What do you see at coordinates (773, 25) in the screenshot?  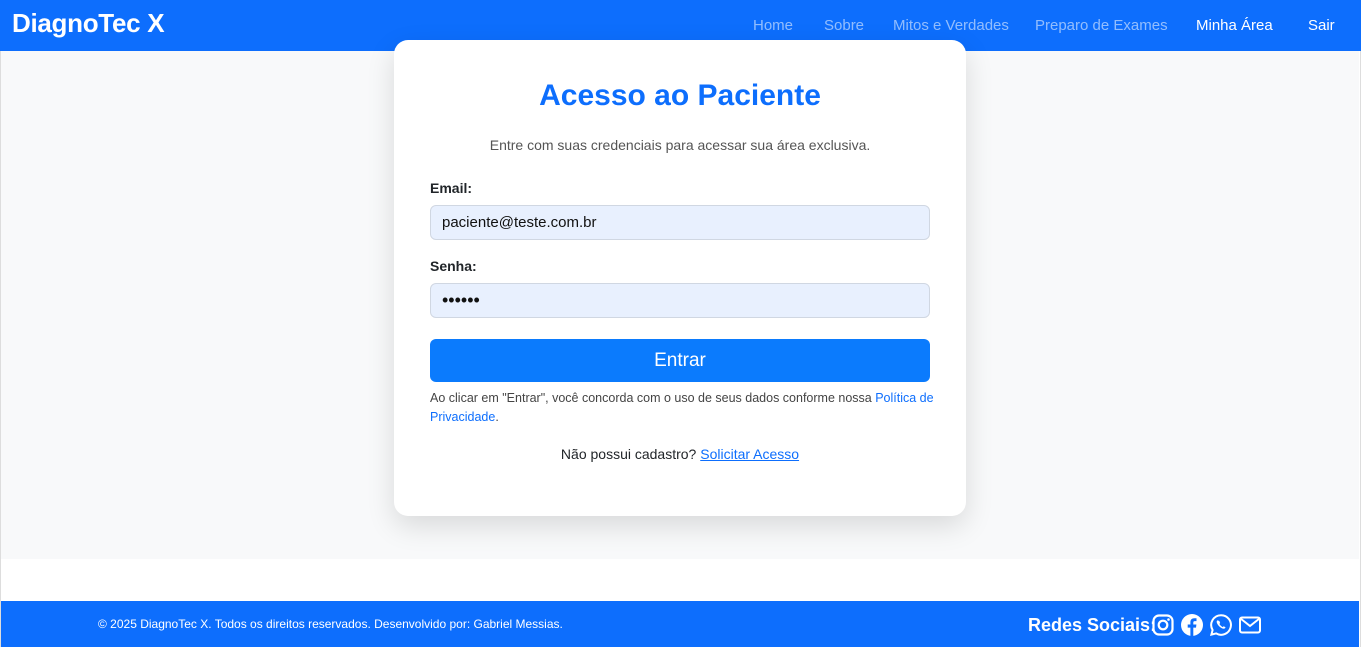 I see `nav-home: Home` at bounding box center [773, 25].